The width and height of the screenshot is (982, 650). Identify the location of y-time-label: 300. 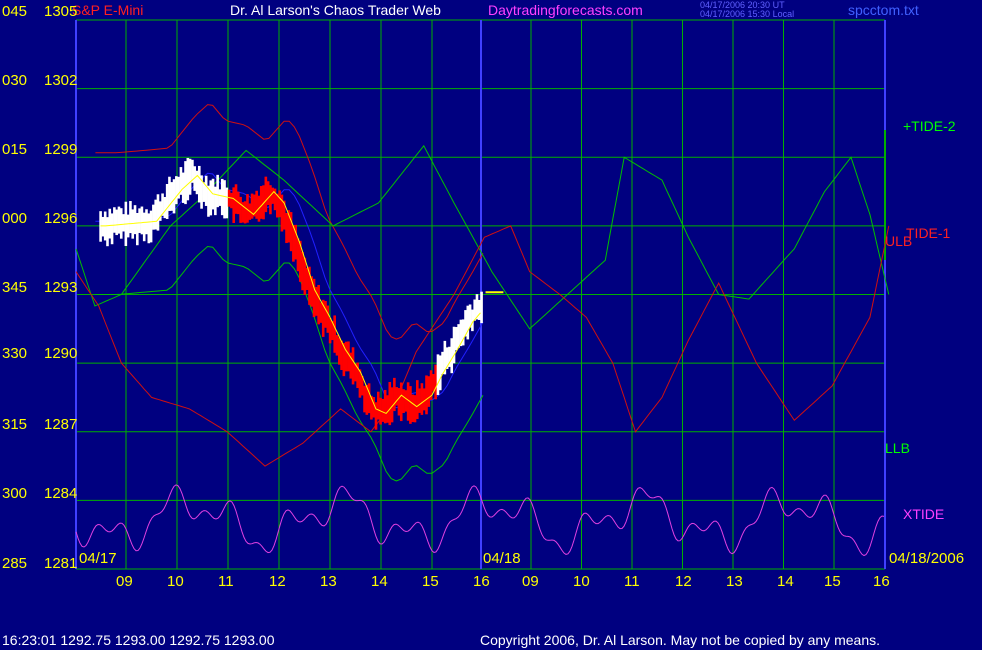
(15, 493).